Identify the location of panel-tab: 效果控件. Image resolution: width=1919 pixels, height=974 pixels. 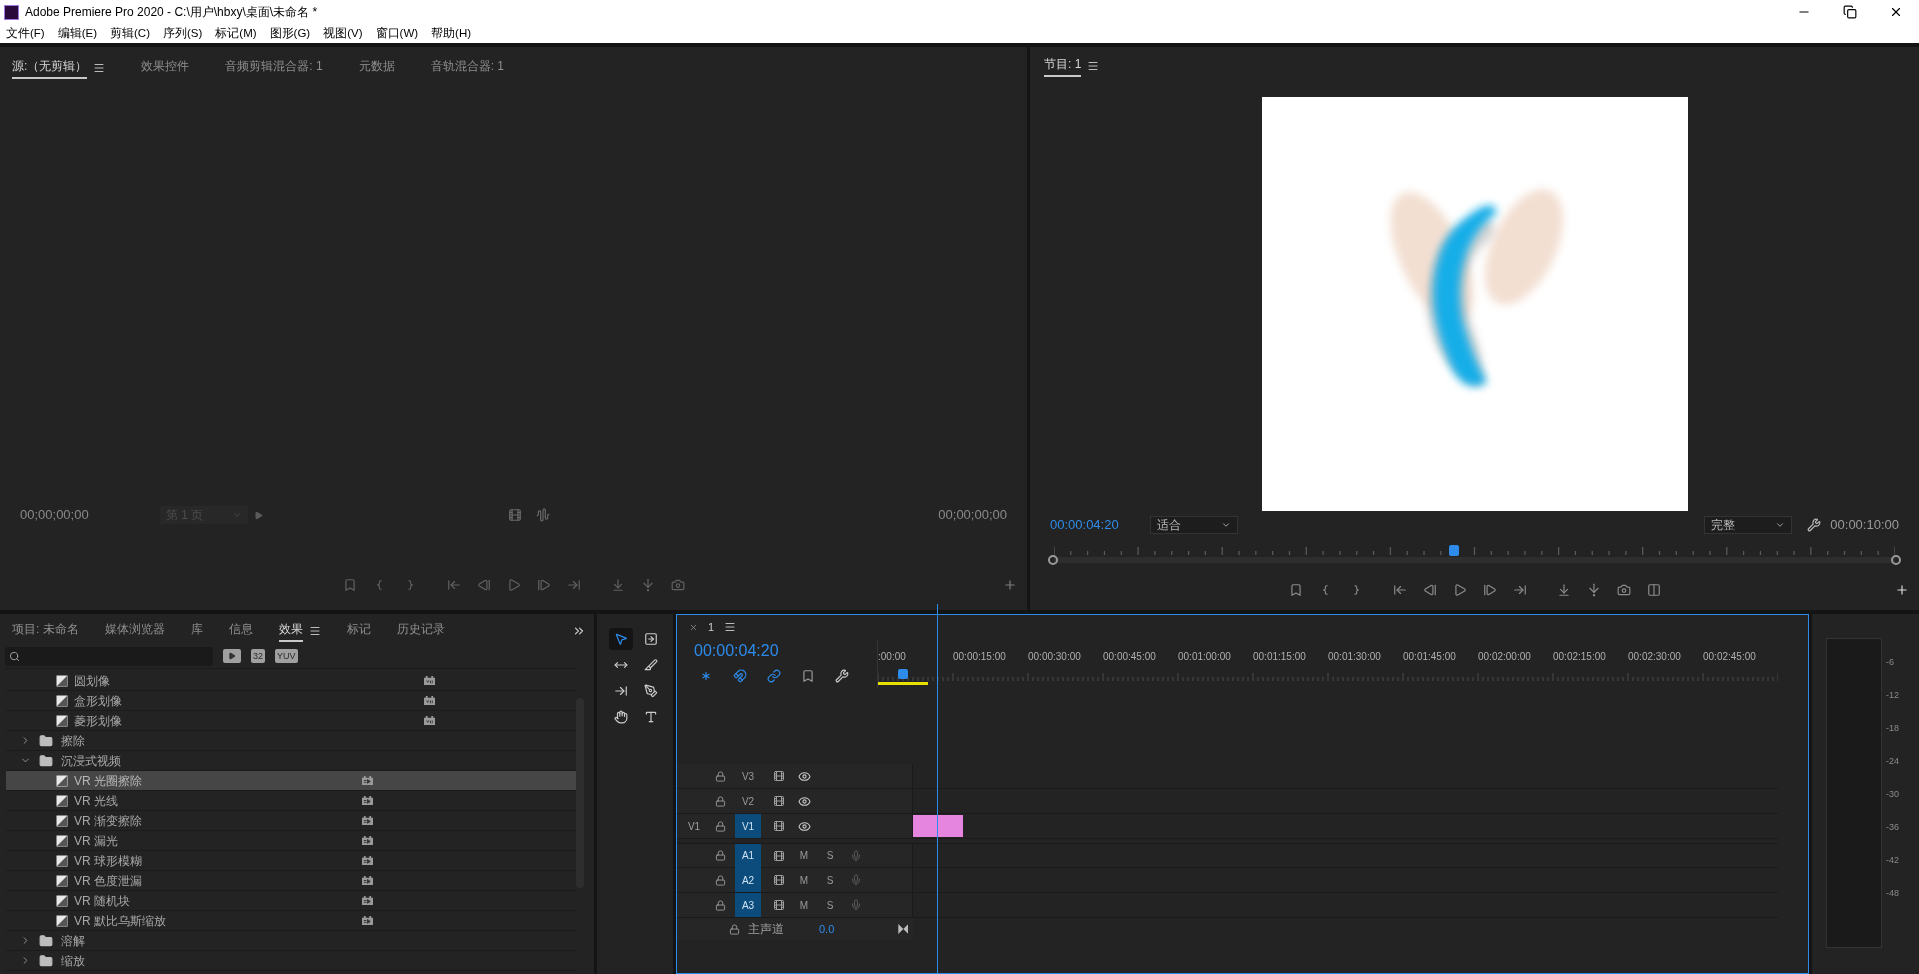
(165, 68).